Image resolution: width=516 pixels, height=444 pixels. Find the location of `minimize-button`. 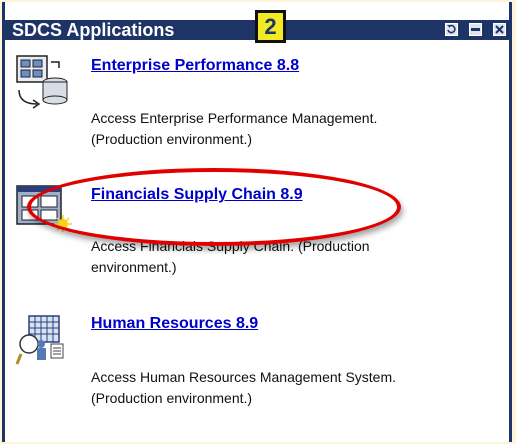

minimize-button is located at coordinates (475, 29).